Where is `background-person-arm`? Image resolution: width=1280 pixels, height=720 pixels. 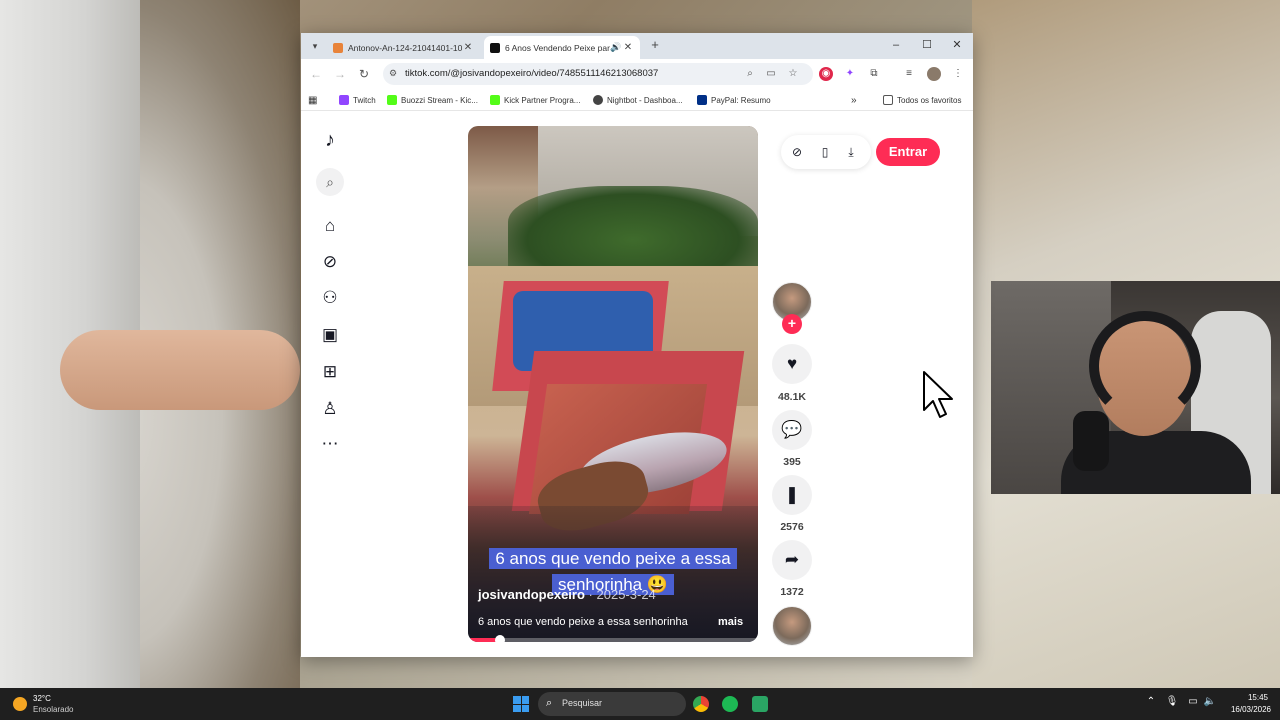
background-person-arm is located at coordinates (180, 370).